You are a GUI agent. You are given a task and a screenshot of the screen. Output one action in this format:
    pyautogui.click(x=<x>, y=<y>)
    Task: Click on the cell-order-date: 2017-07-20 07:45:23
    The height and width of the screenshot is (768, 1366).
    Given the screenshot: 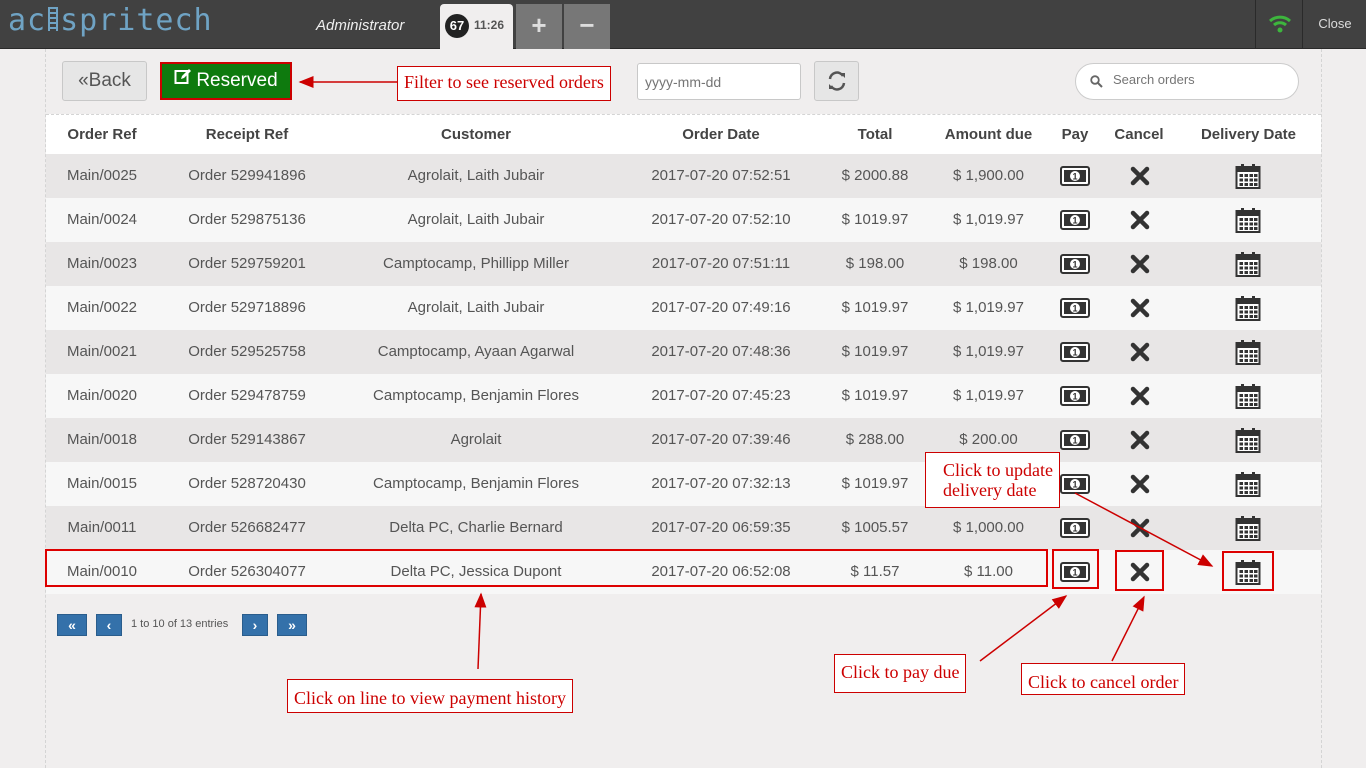 What is the action you would take?
    pyautogui.click(x=721, y=395)
    